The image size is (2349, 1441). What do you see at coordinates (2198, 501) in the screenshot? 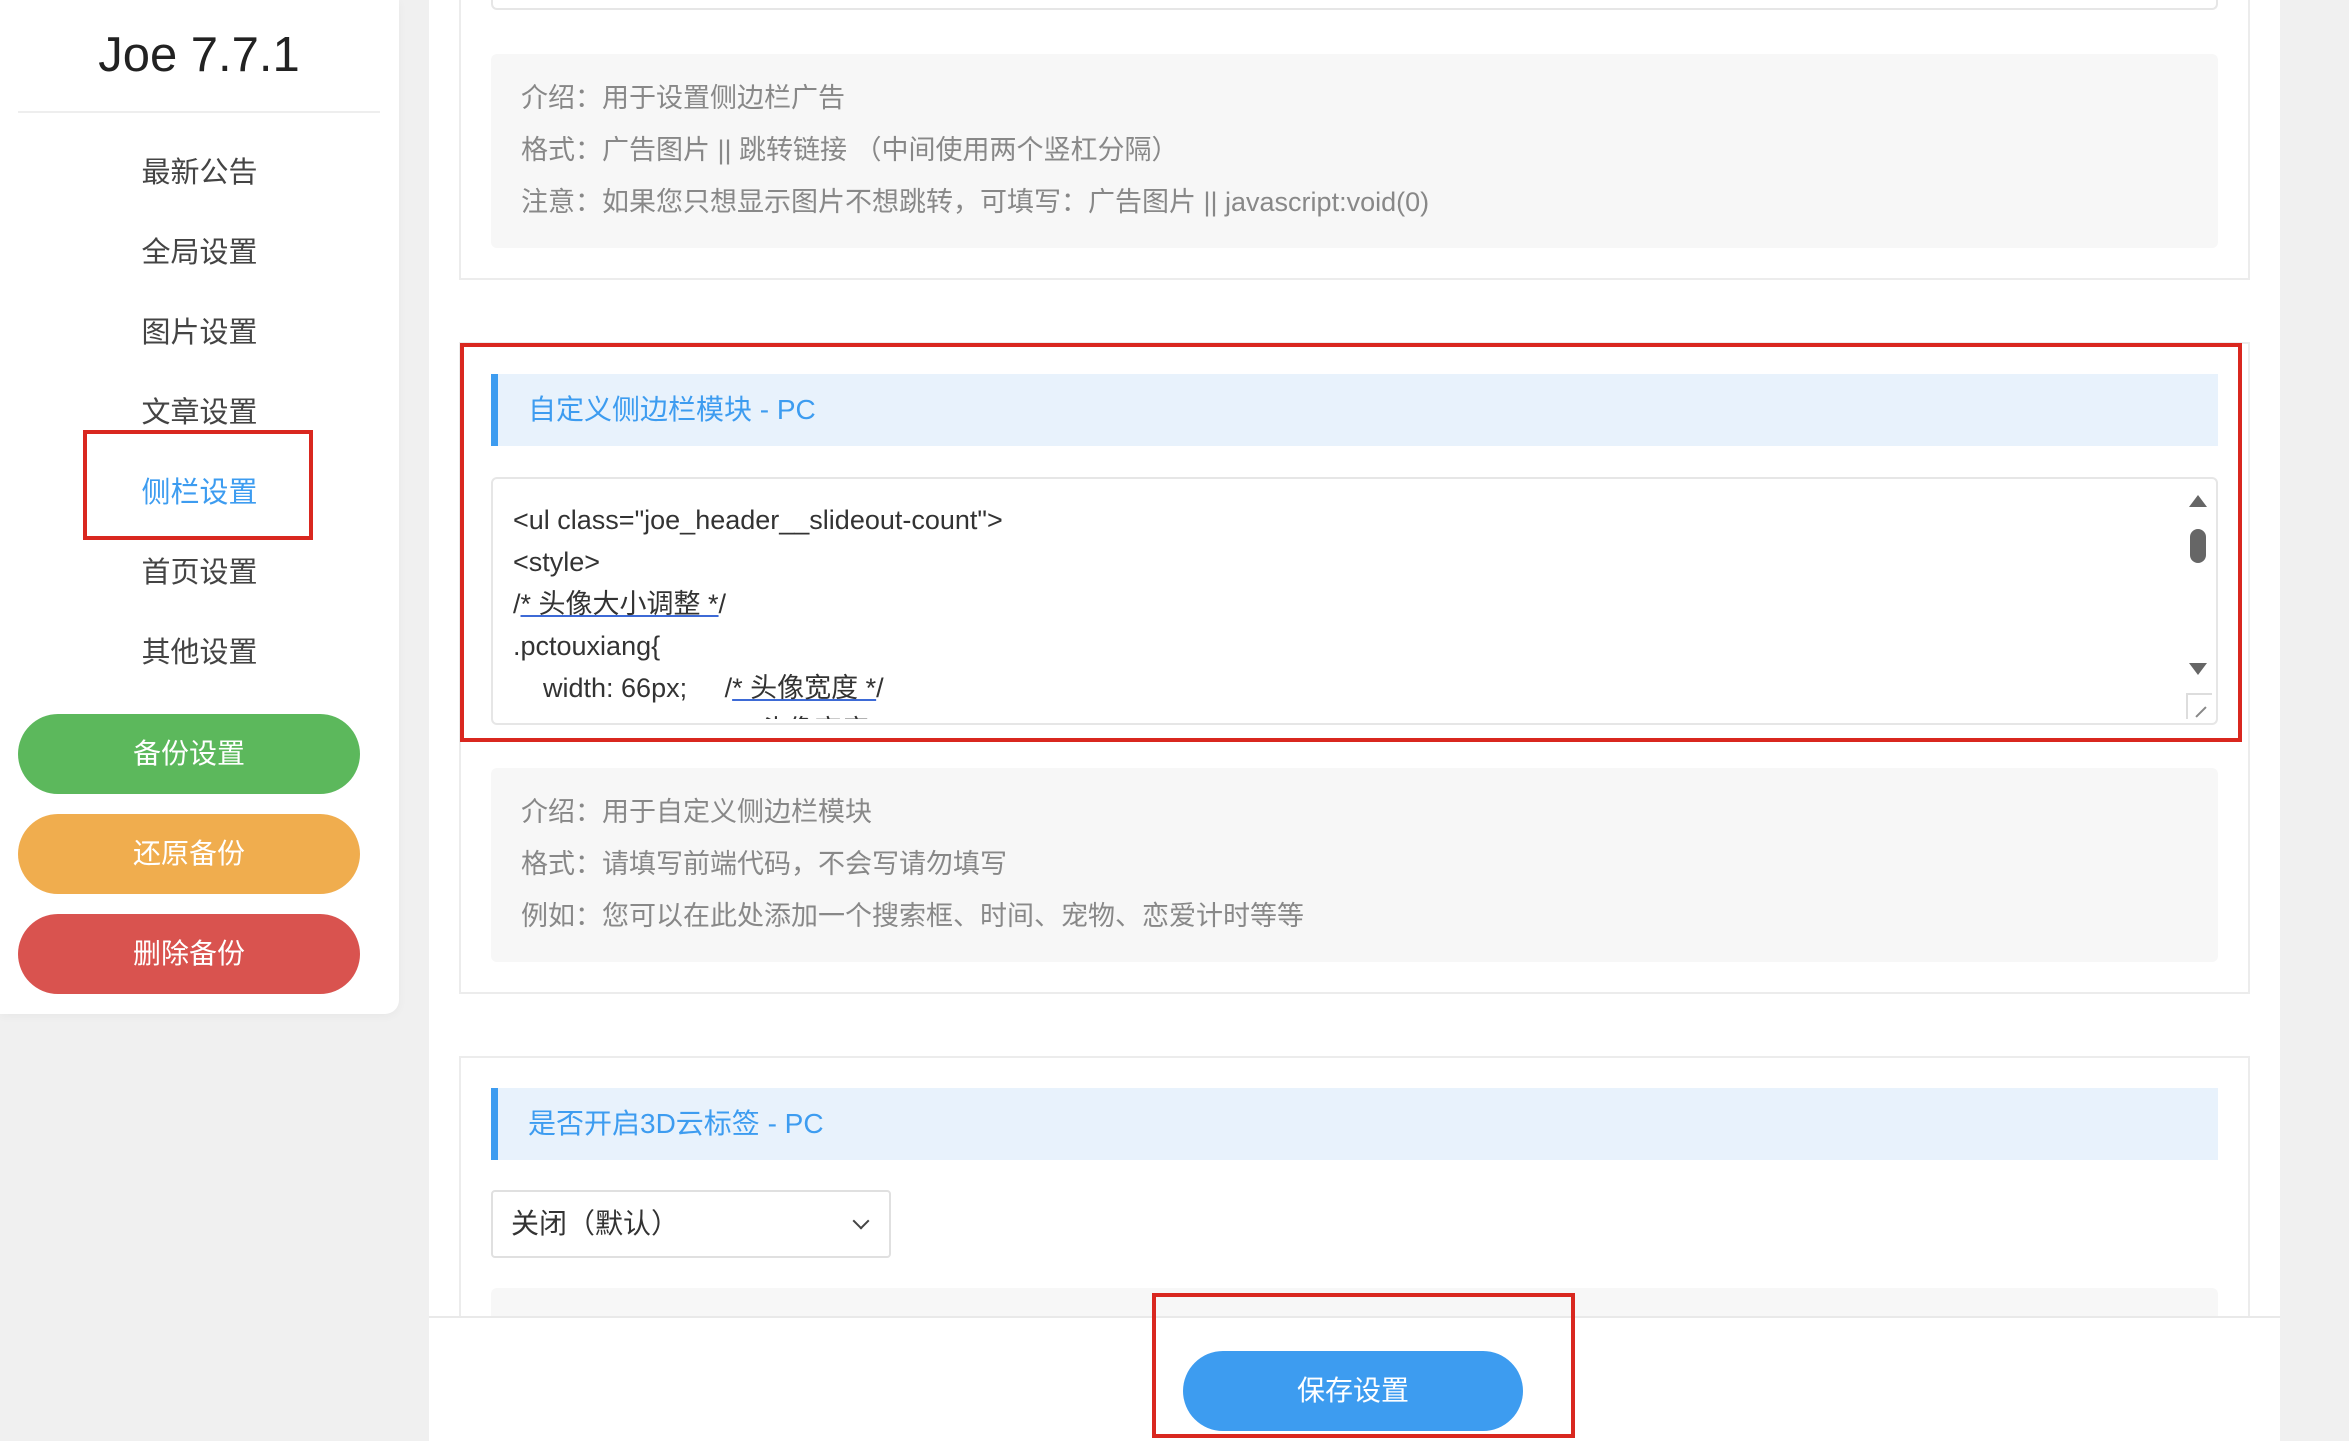
I see `scroll-up-arrow-icon` at bounding box center [2198, 501].